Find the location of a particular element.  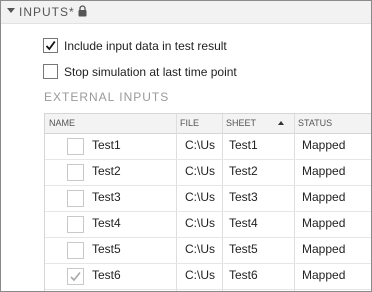

table-row: Test6 C:\Us Test6 Mapped is located at coordinates (208, 277).